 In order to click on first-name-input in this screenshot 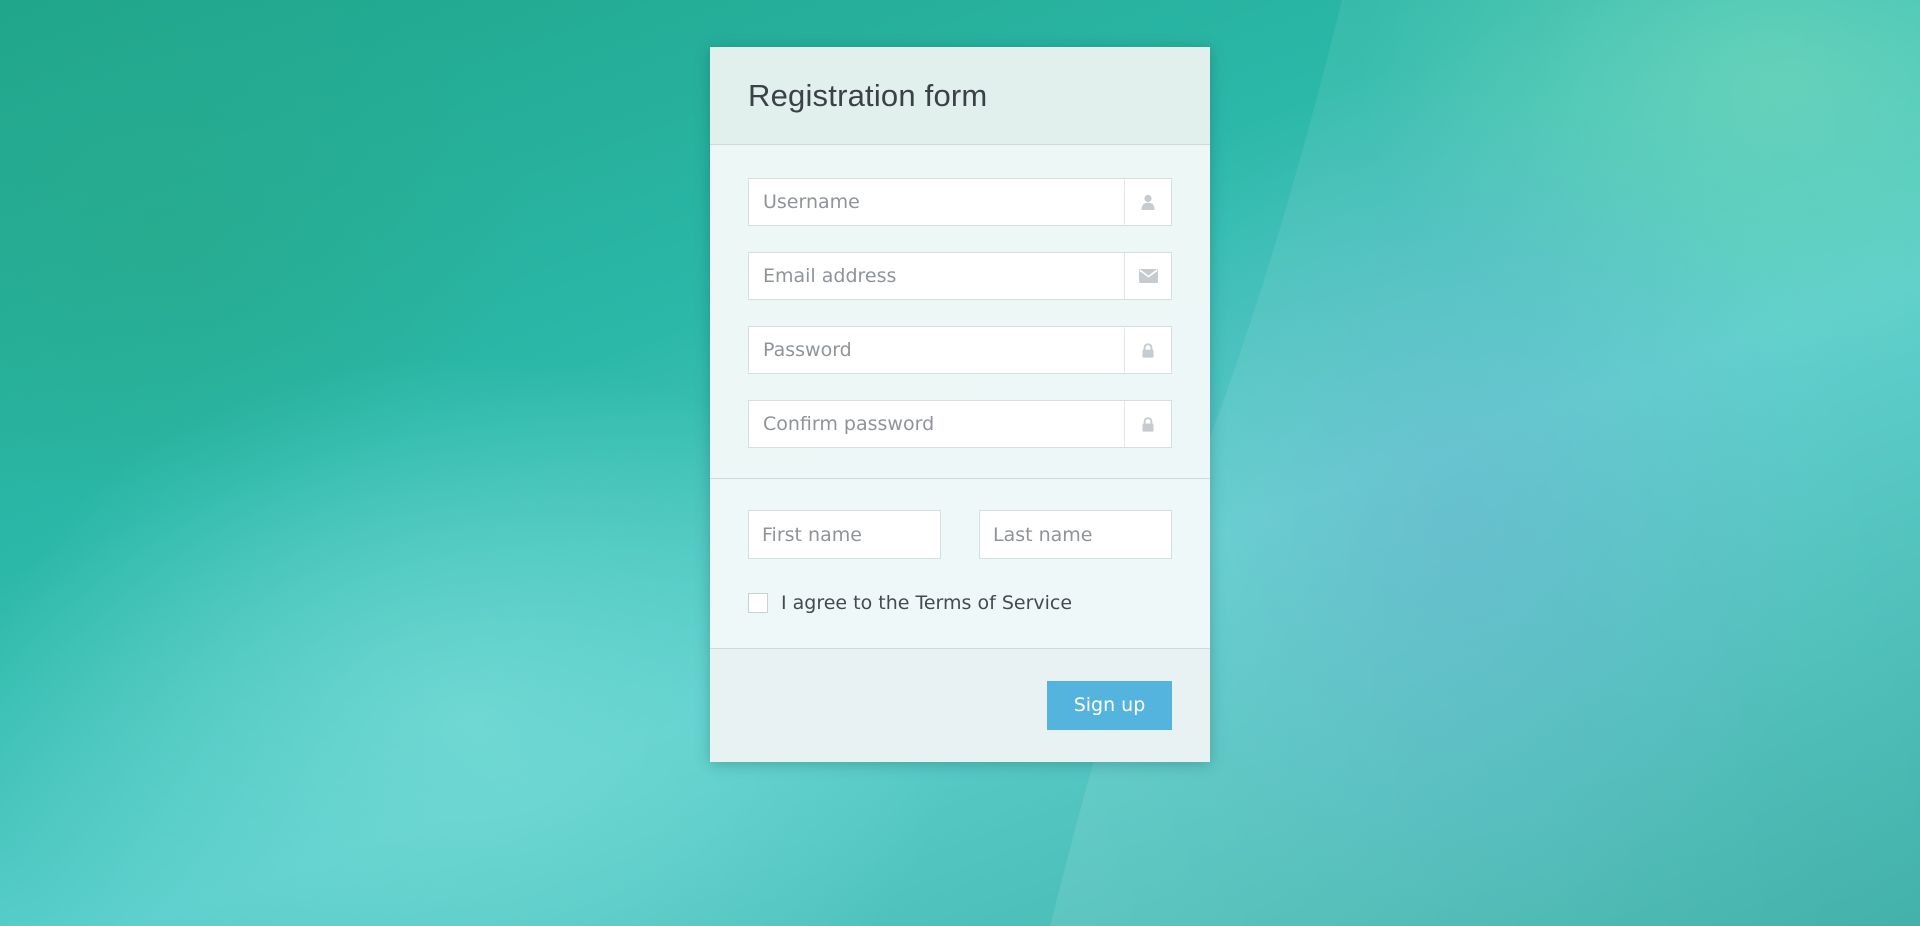, I will do `click(844, 534)`.